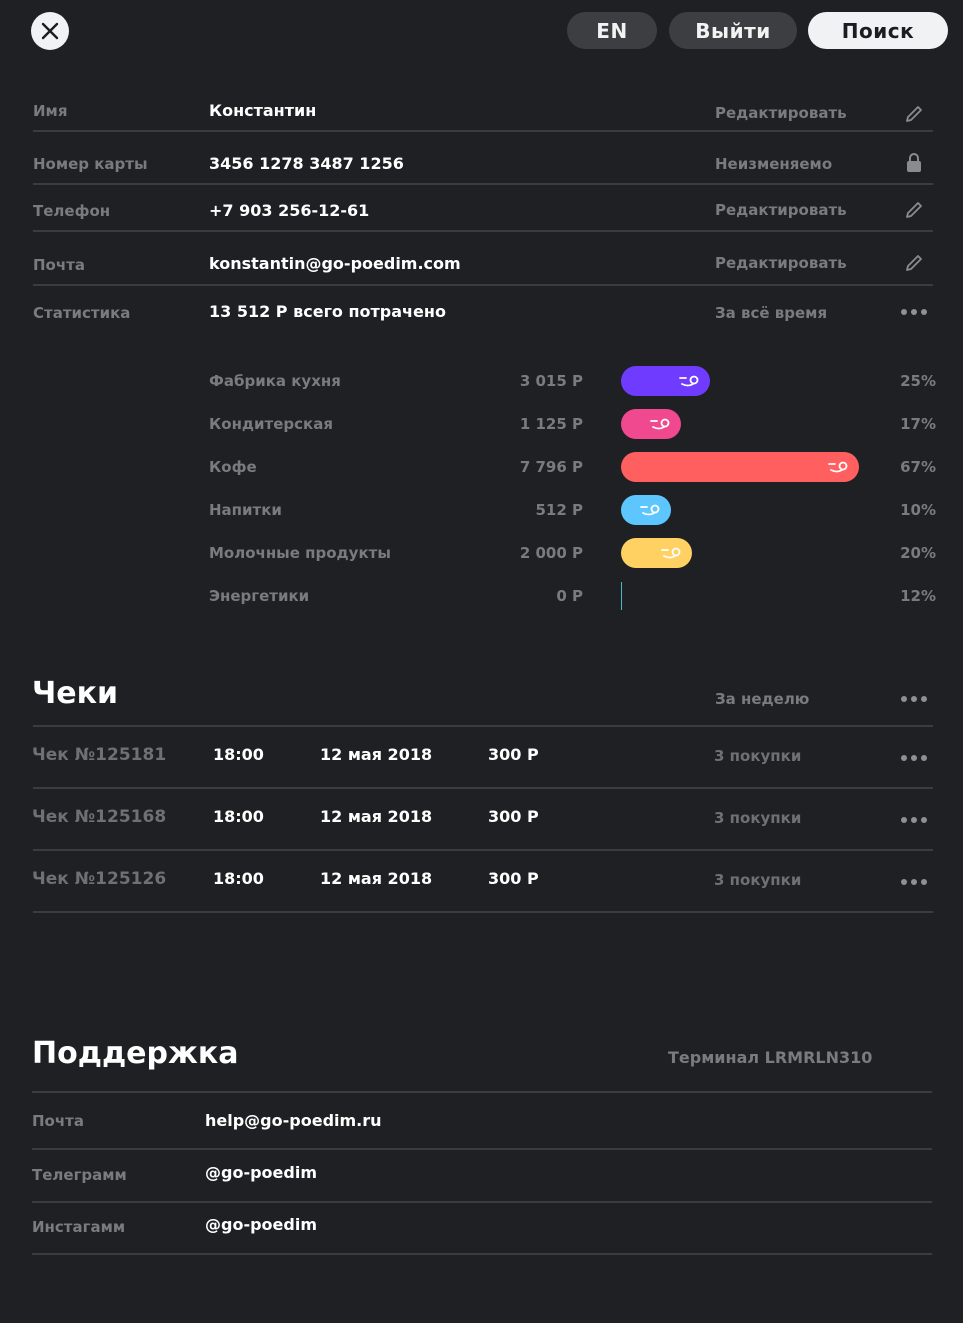 The width and height of the screenshot is (963, 1323). Describe the element at coordinates (72, 211) in the screenshot. I see `phone-label: Телефон` at that location.